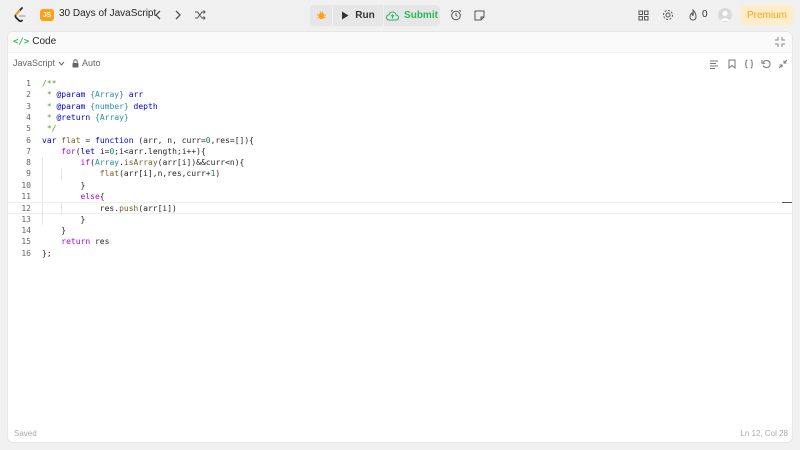  I want to click on line-number: 7, so click(28, 151).